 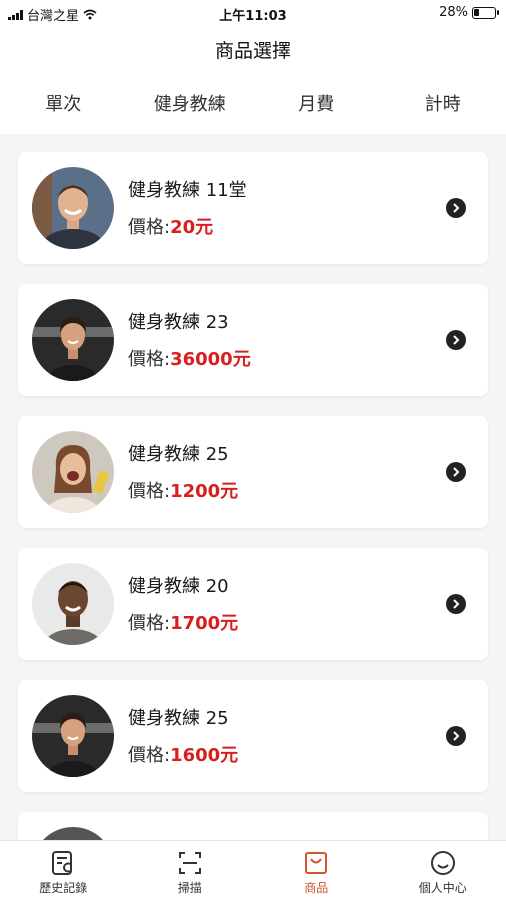 What do you see at coordinates (253, 826) in the screenshot?
I see `product-card` at bounding box center [253, 826].